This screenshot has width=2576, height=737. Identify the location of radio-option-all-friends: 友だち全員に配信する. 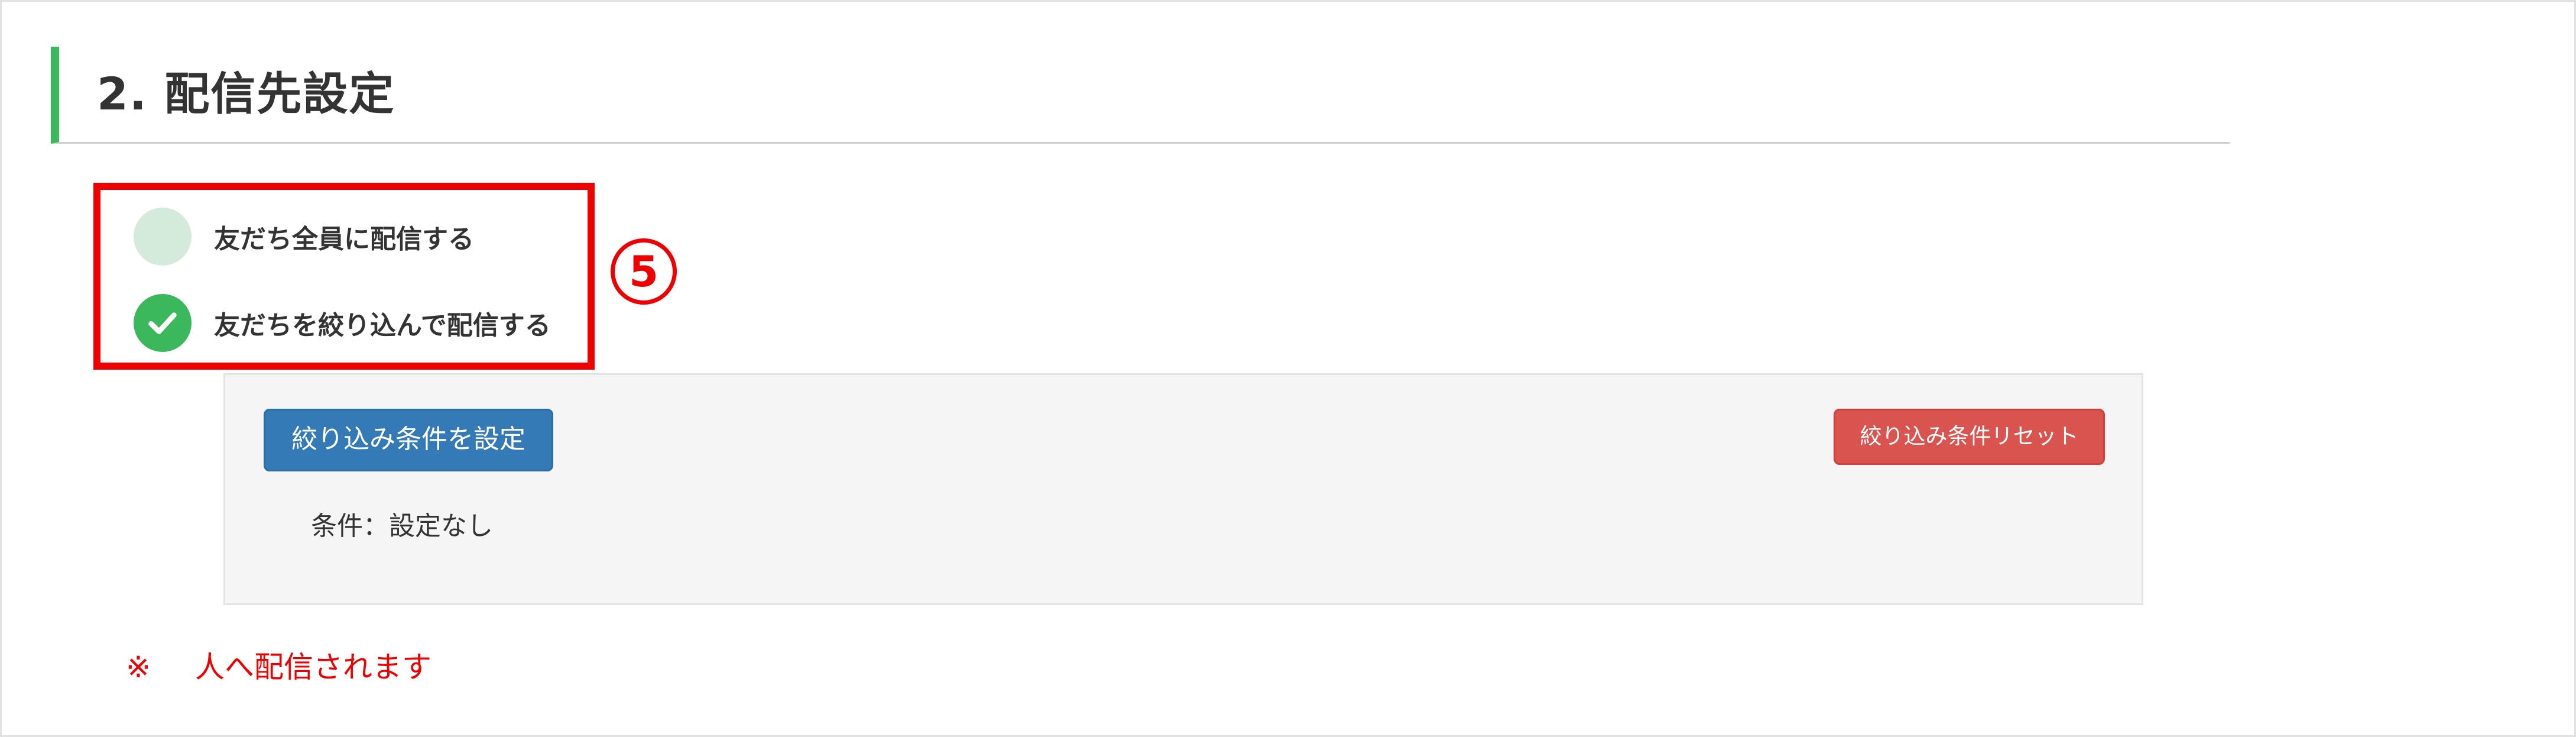
(304, 237).